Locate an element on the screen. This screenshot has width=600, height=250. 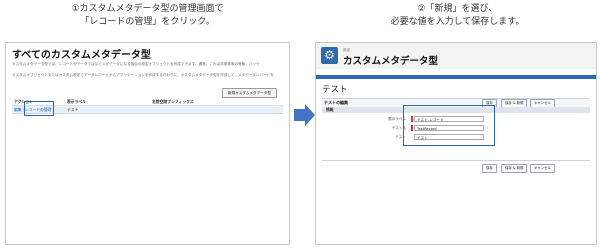
column-header-namespace: 名前空間プレフィックス is located at coordinates (173, 101).